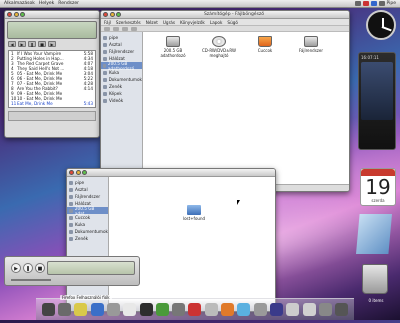 This screenshot has height=323, width=400. I want to click on fm-menu-item: Könyvjelzők, so click(192, 22).